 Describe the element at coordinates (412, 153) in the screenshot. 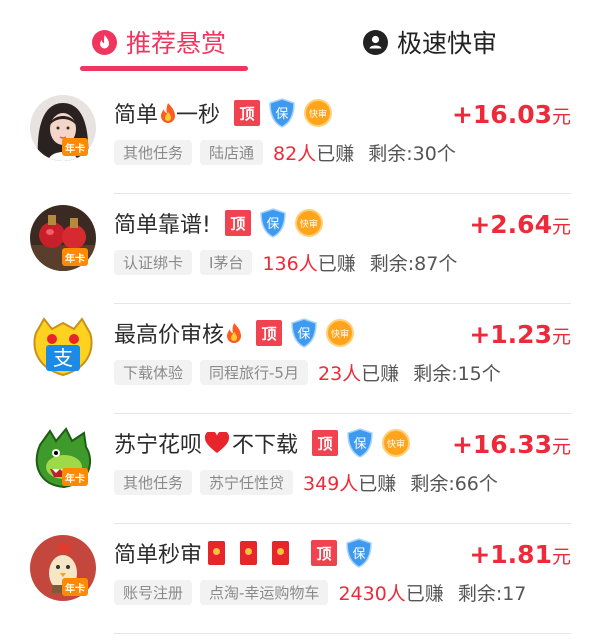

I see `remaining-count: 剩余:30个` at that location.